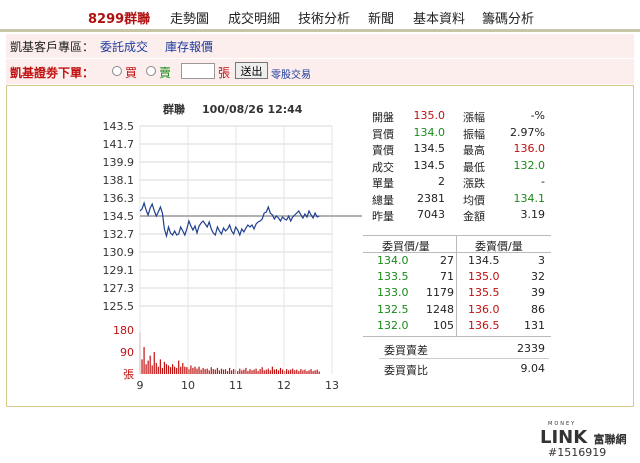 This screenshot has width=640, height=463. What do you see at coordinates (189, 17) in the screenshot?
I see `nav-trend: 走勢圖` at bounding box center [189, 17].